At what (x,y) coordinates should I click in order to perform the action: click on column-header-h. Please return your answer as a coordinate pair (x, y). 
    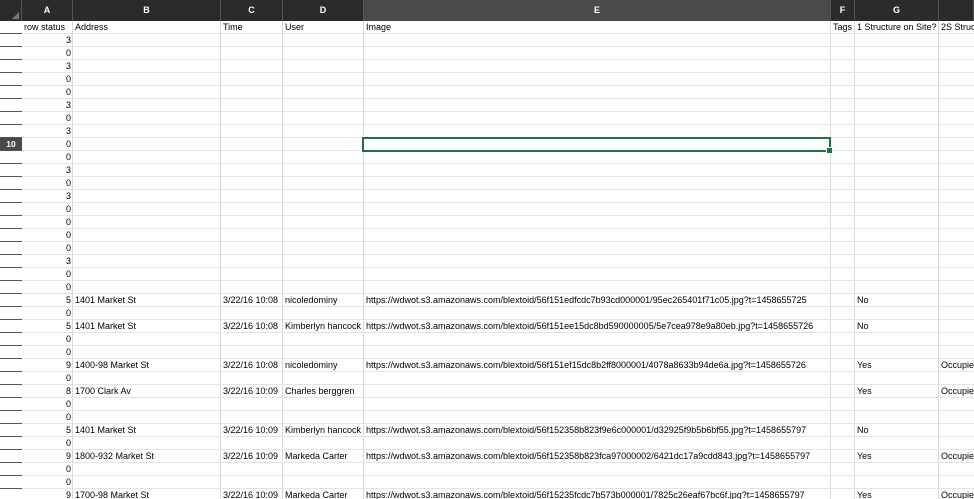
    Looking at the image, I should click on (956, 10).